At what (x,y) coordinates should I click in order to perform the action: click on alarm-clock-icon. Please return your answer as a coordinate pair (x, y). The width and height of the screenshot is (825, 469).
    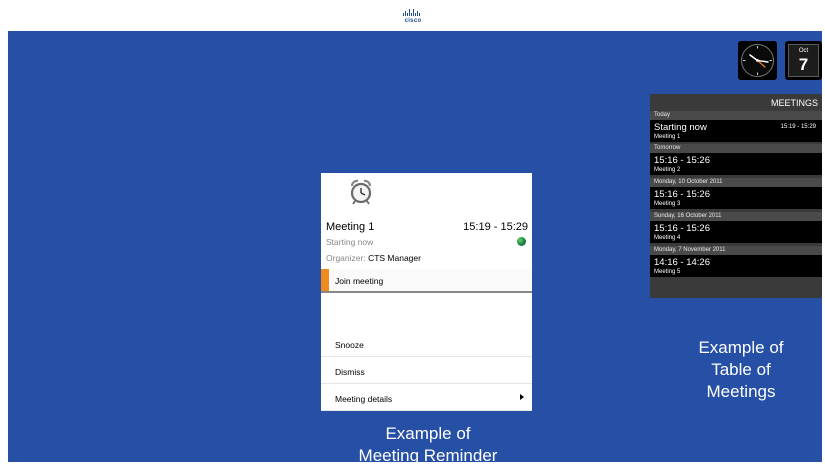
    Looking at the image, I should click on (361, 192).